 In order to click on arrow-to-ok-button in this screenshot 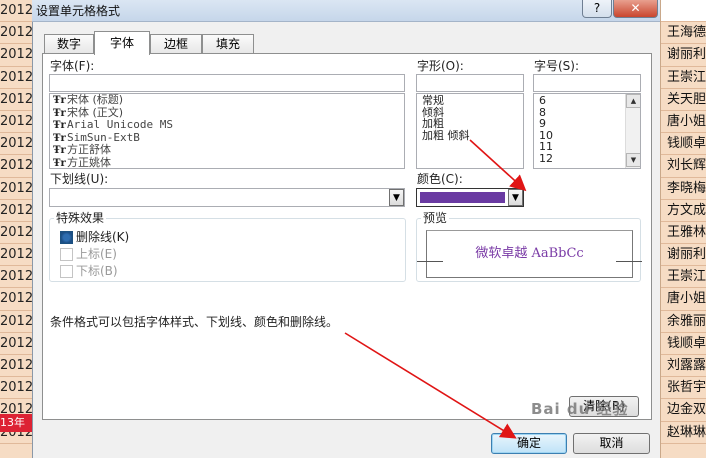, I will do `click(430, 385)`.